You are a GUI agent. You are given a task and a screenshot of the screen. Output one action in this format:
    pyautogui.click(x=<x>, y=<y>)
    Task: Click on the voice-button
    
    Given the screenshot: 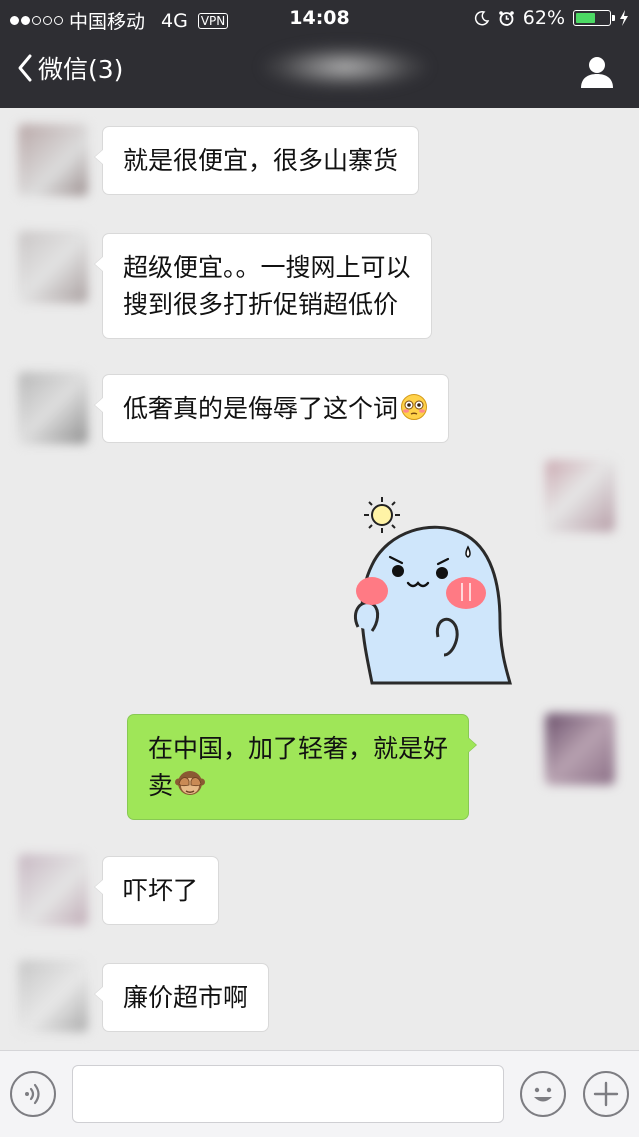 What is the action you would take?
    pyautogui.click(x=33, y=1094)
    